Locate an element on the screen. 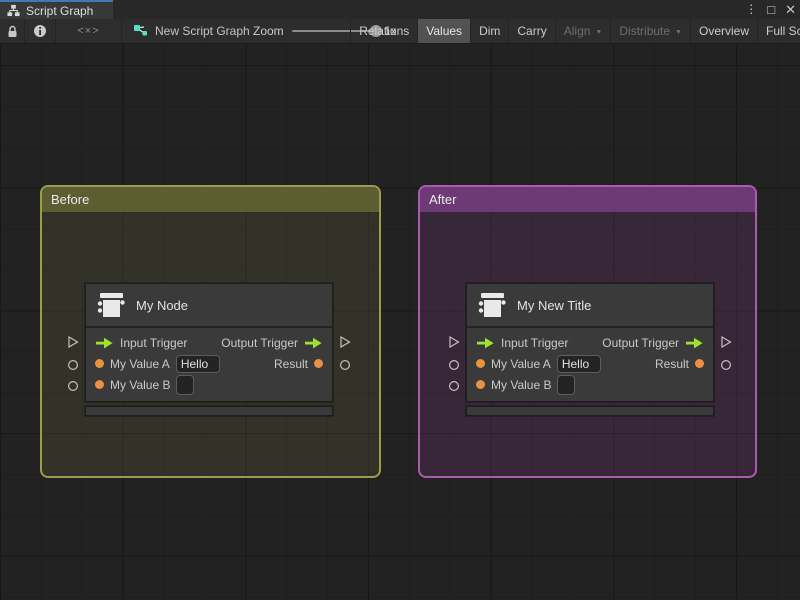 The height and width of the screenshot is (600, 800). zoom-label: Zoom is located at coordinates (268, 31).